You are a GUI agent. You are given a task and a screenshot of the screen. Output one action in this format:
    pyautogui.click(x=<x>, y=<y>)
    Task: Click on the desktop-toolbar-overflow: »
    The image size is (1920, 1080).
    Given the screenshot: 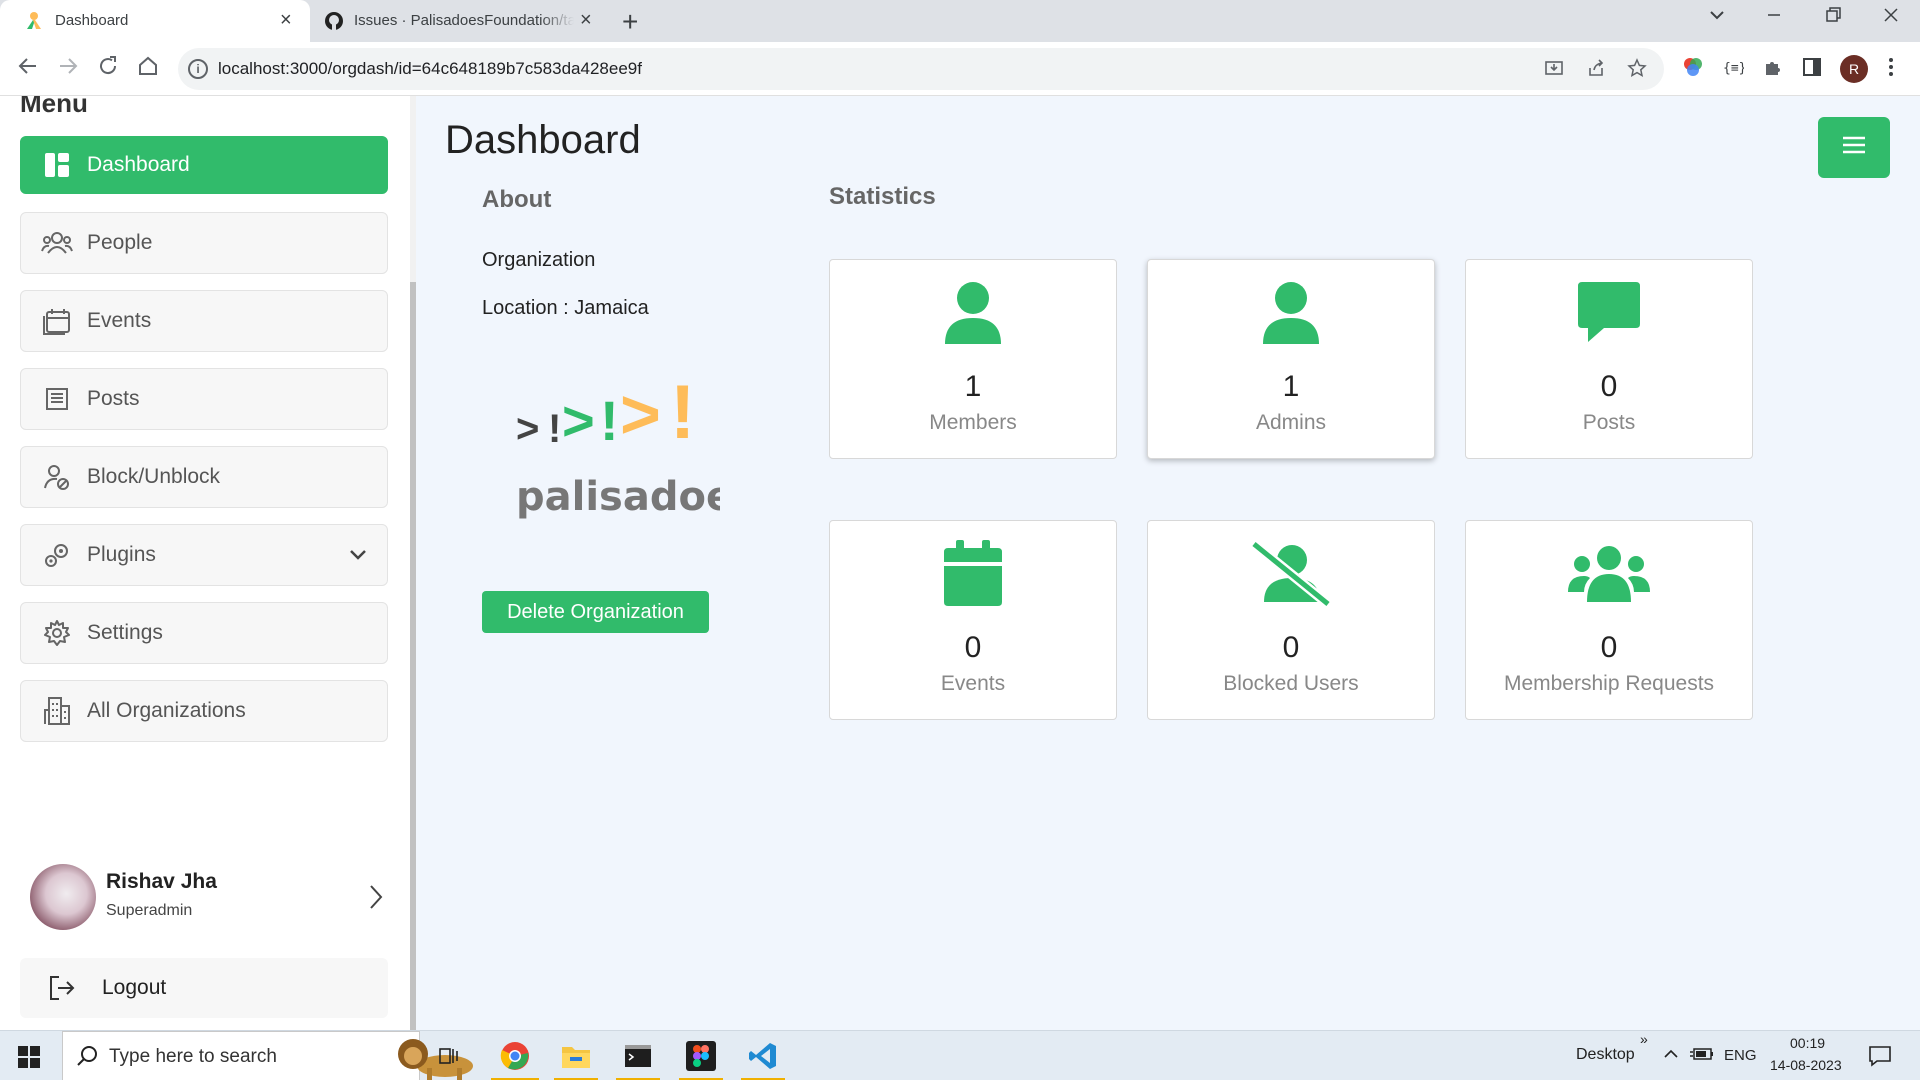 What is the action you would take?
    pyautogui.click(x=1644, y=1039)
    